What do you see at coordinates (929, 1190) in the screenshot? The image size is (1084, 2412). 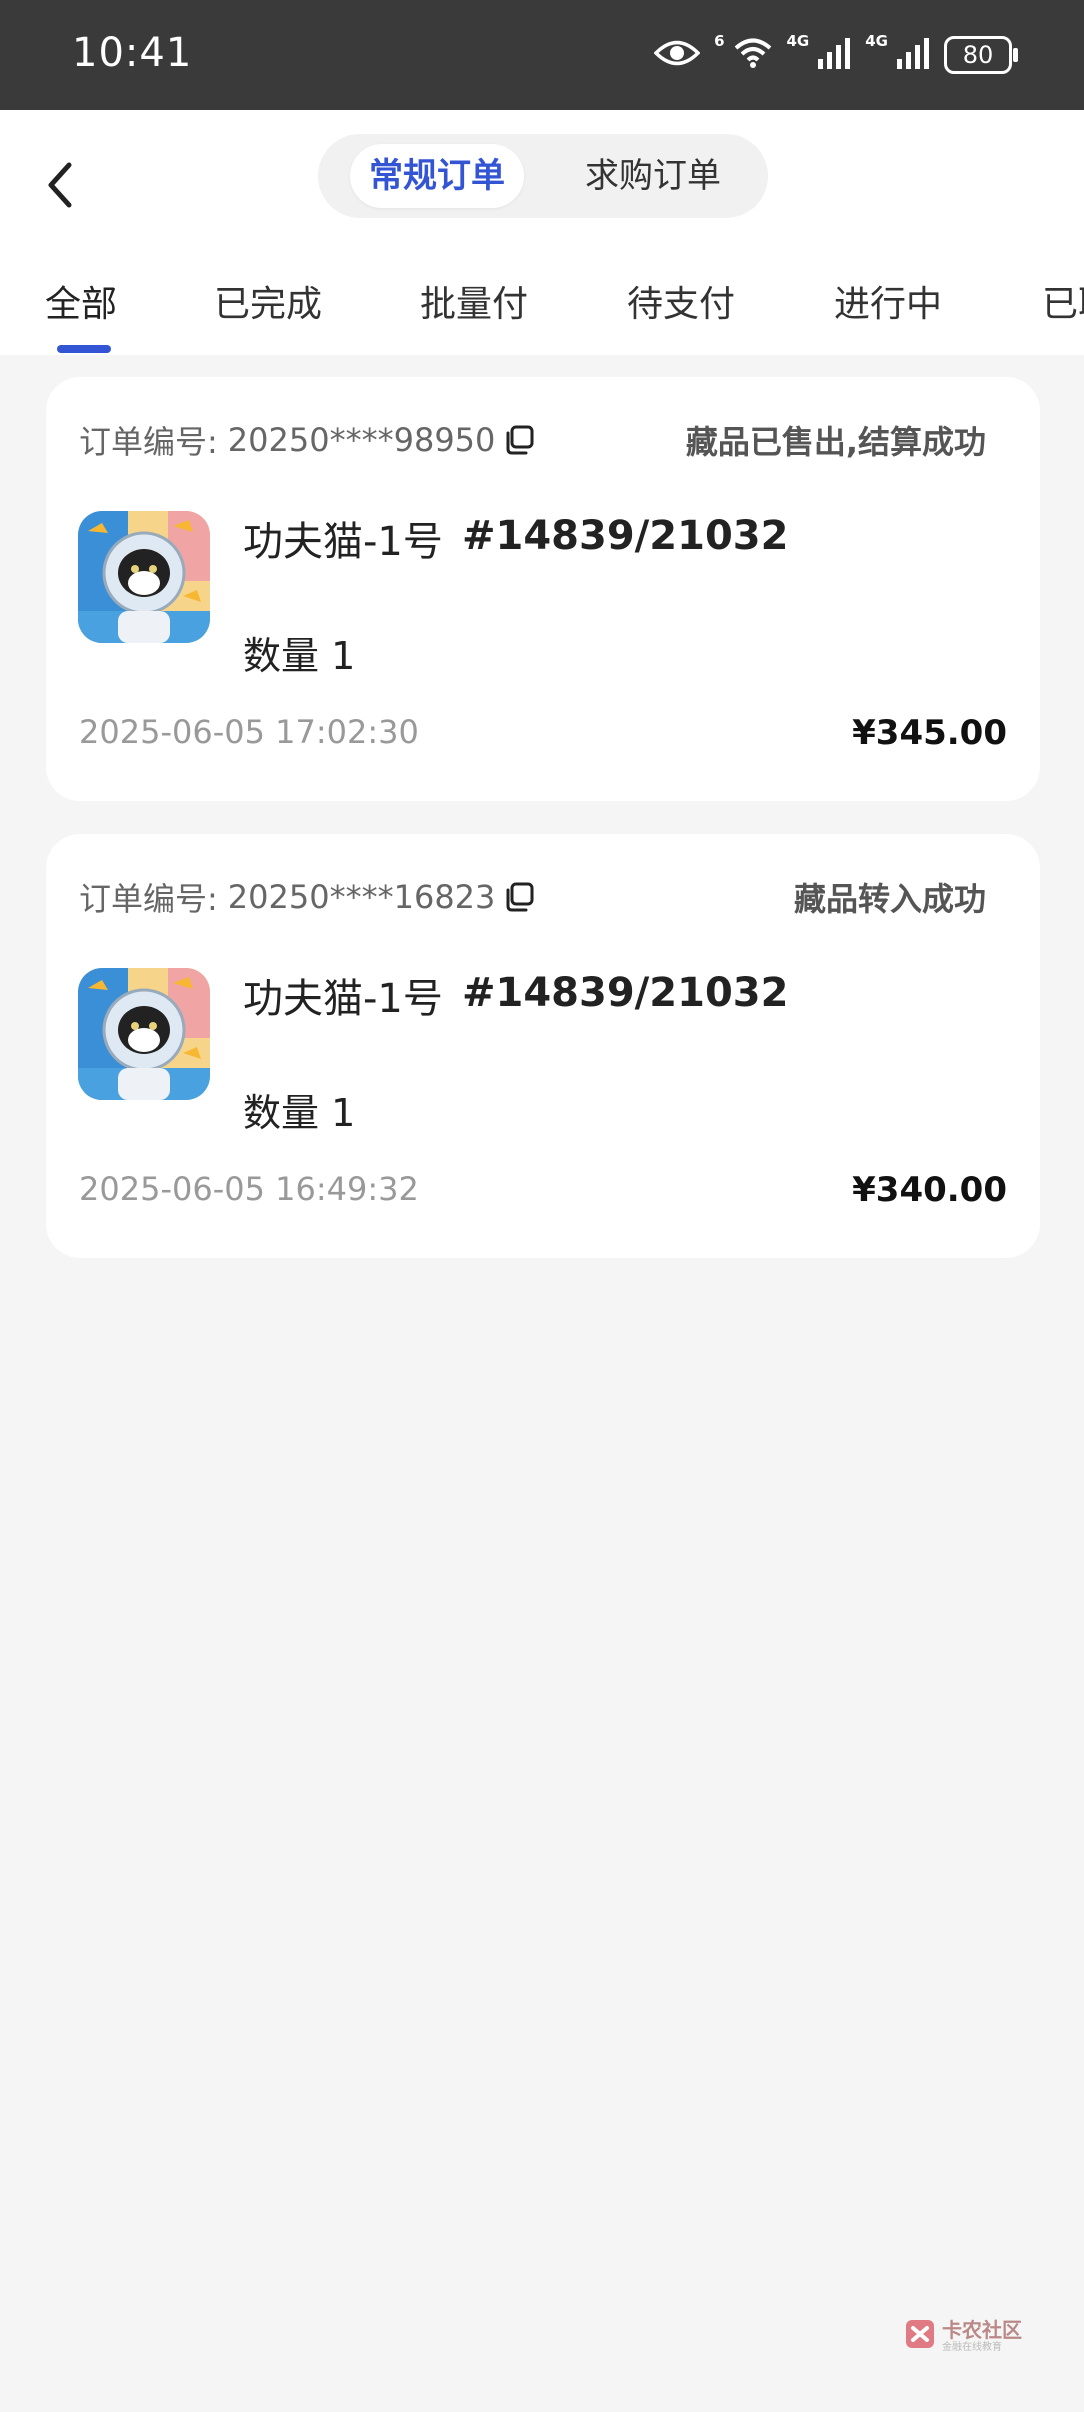 I see `order-price: ¥340.00` at bounding box center [929, 1190].